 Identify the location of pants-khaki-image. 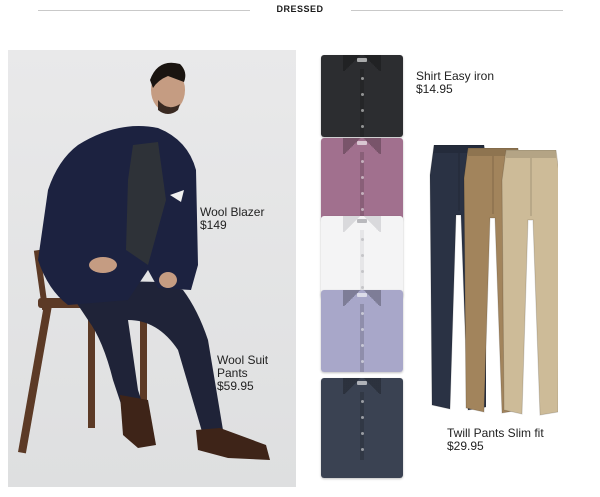
(529, 283).